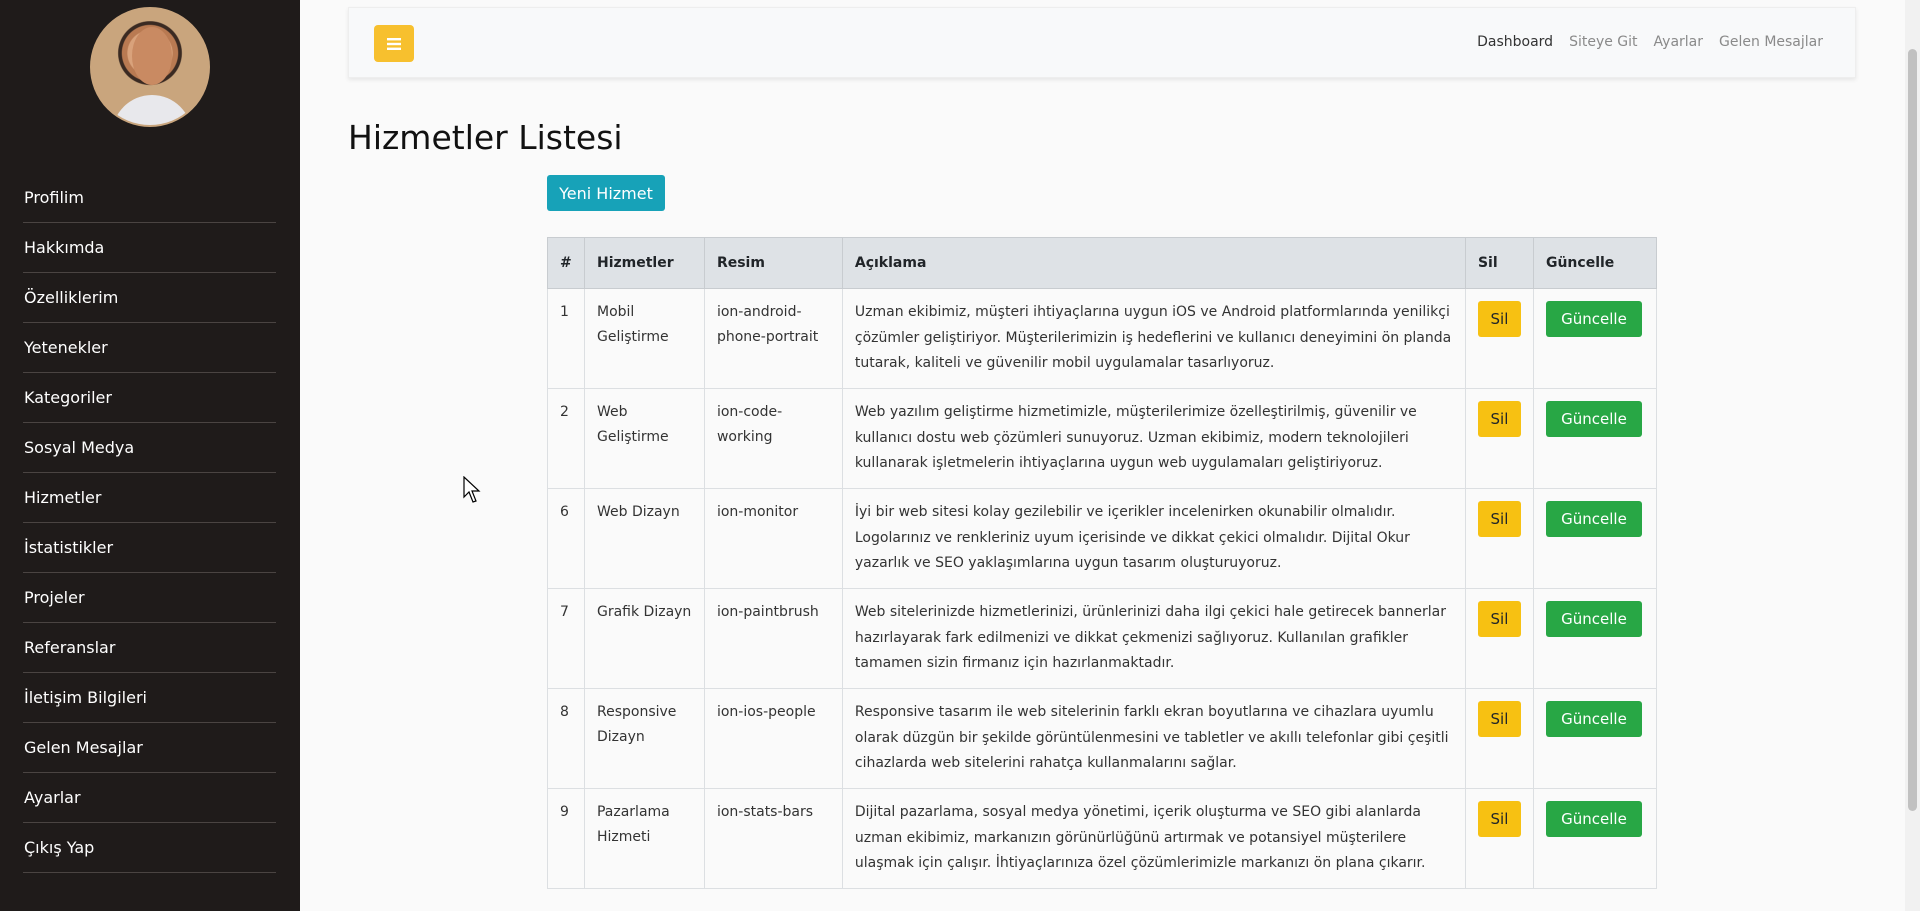 This screenshot has width=1920, height=911. I want to click on col-header-services: Hizmetler, so click(644, 263).